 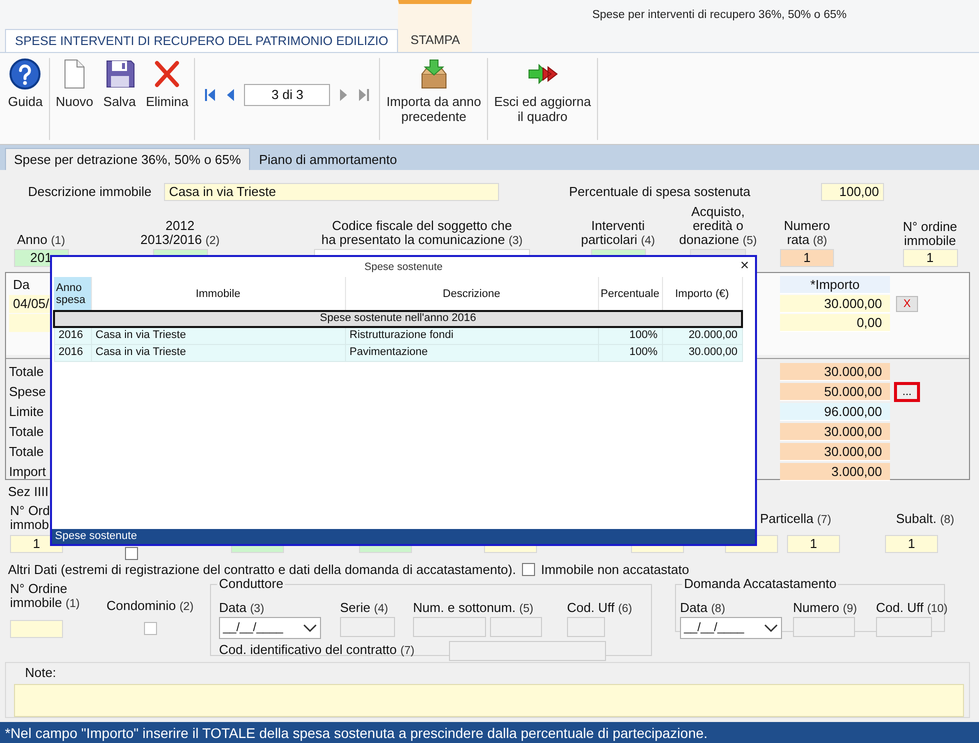 I want to click on new-button: Nuovo, so click(x=74, y=84).